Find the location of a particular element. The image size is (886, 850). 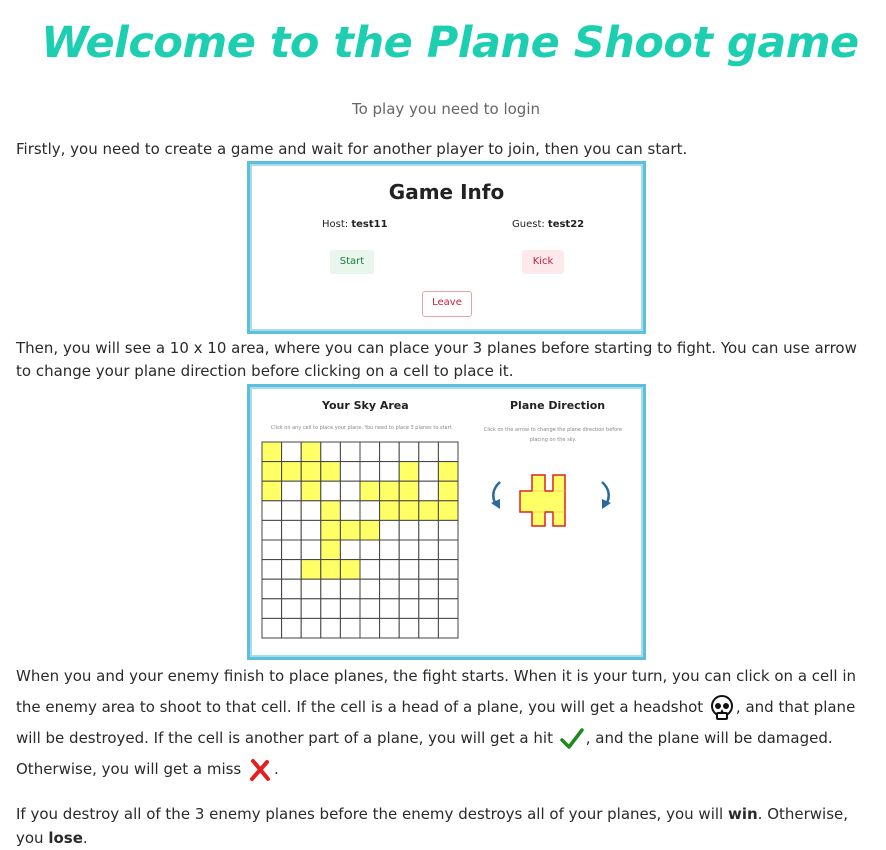

start-button: Start is located at coordinates (352, 262).